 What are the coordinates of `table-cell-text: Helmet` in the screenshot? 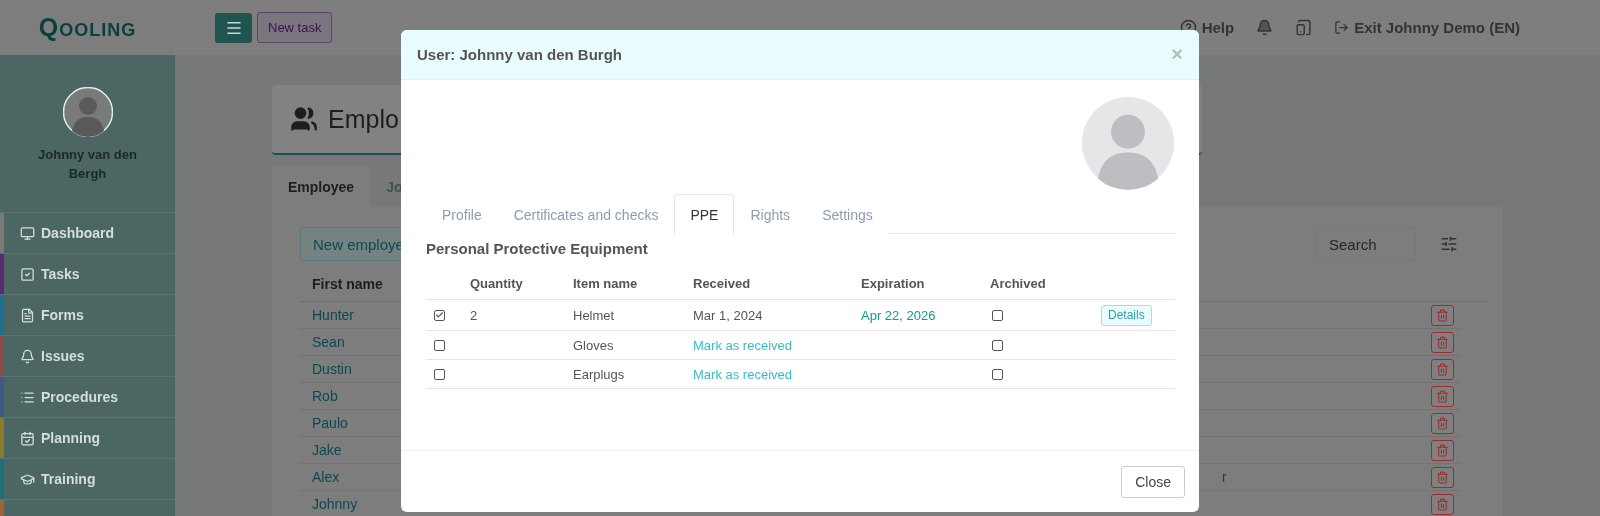 It's located at (594, 315).